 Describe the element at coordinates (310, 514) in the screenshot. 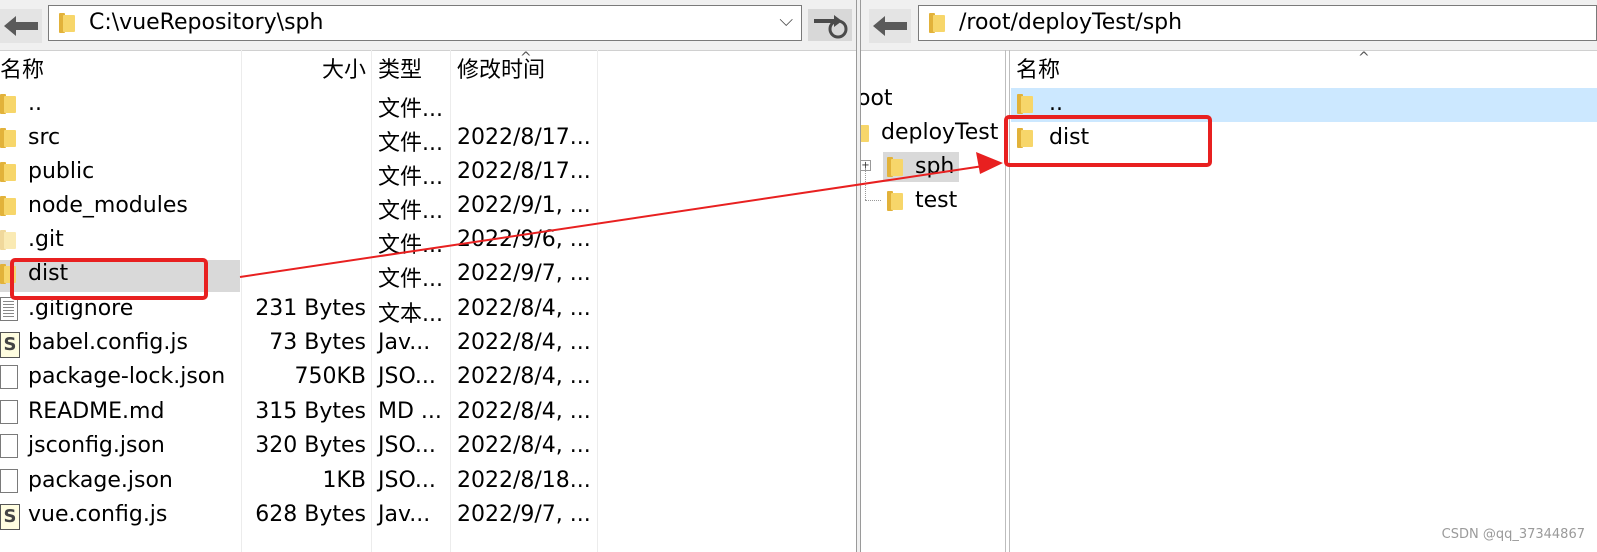

I see `file-size: 628 Bytes` at that location.